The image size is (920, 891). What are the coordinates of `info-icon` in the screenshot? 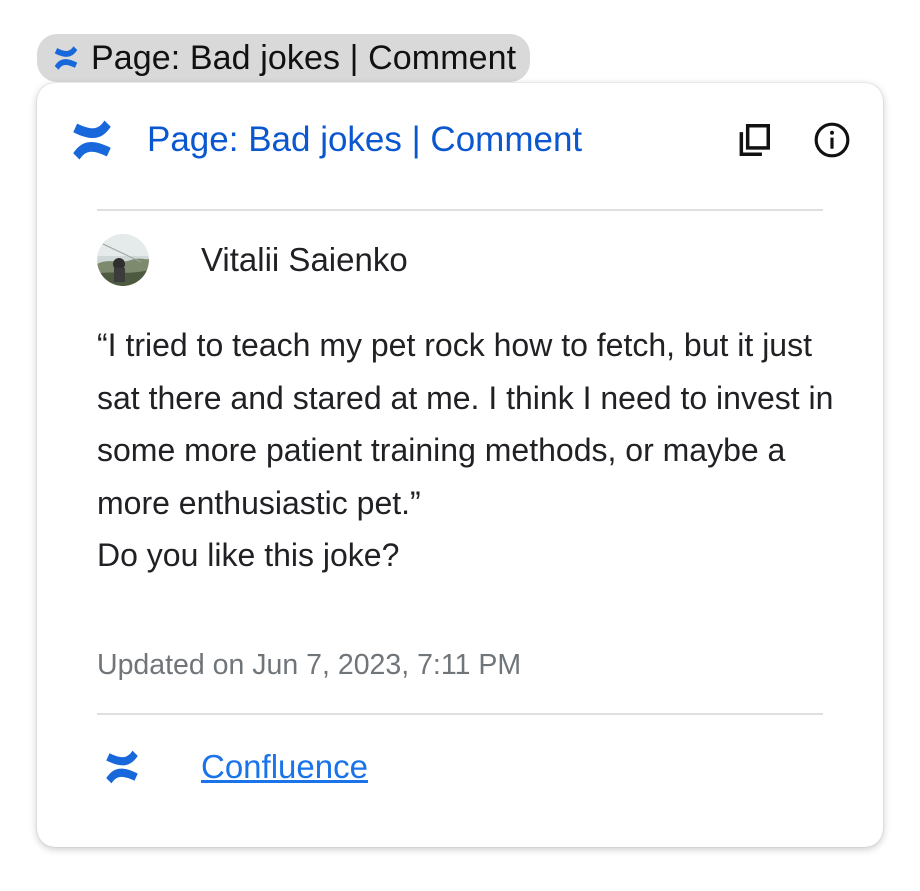 It's located at (832, 140).